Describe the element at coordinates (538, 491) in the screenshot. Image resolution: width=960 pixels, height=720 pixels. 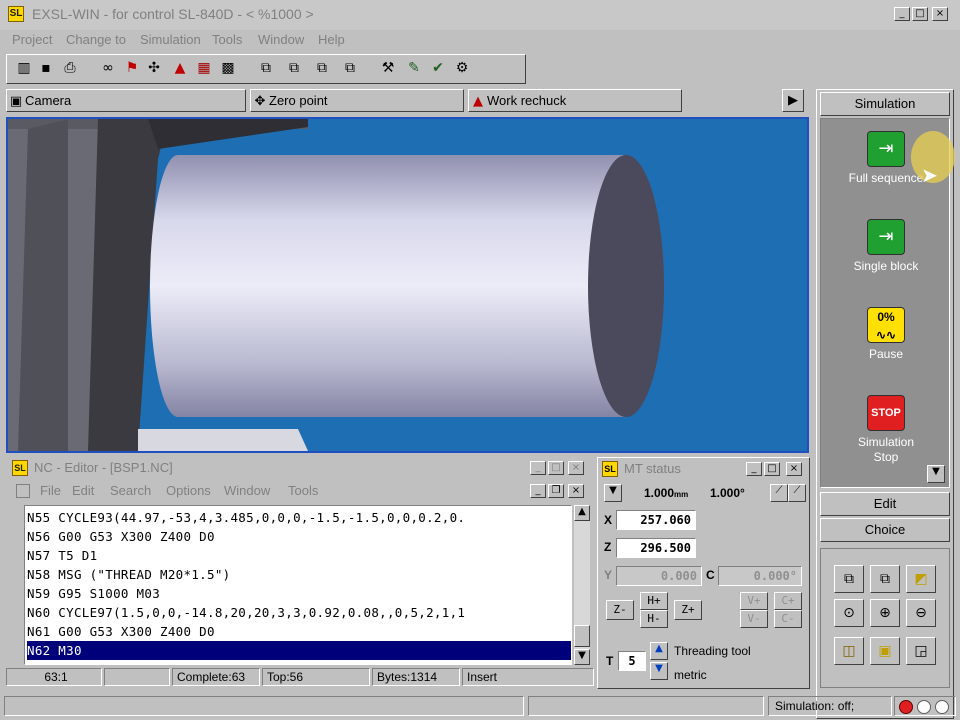
I see `nc-doc-minimize-button: _` at that location.